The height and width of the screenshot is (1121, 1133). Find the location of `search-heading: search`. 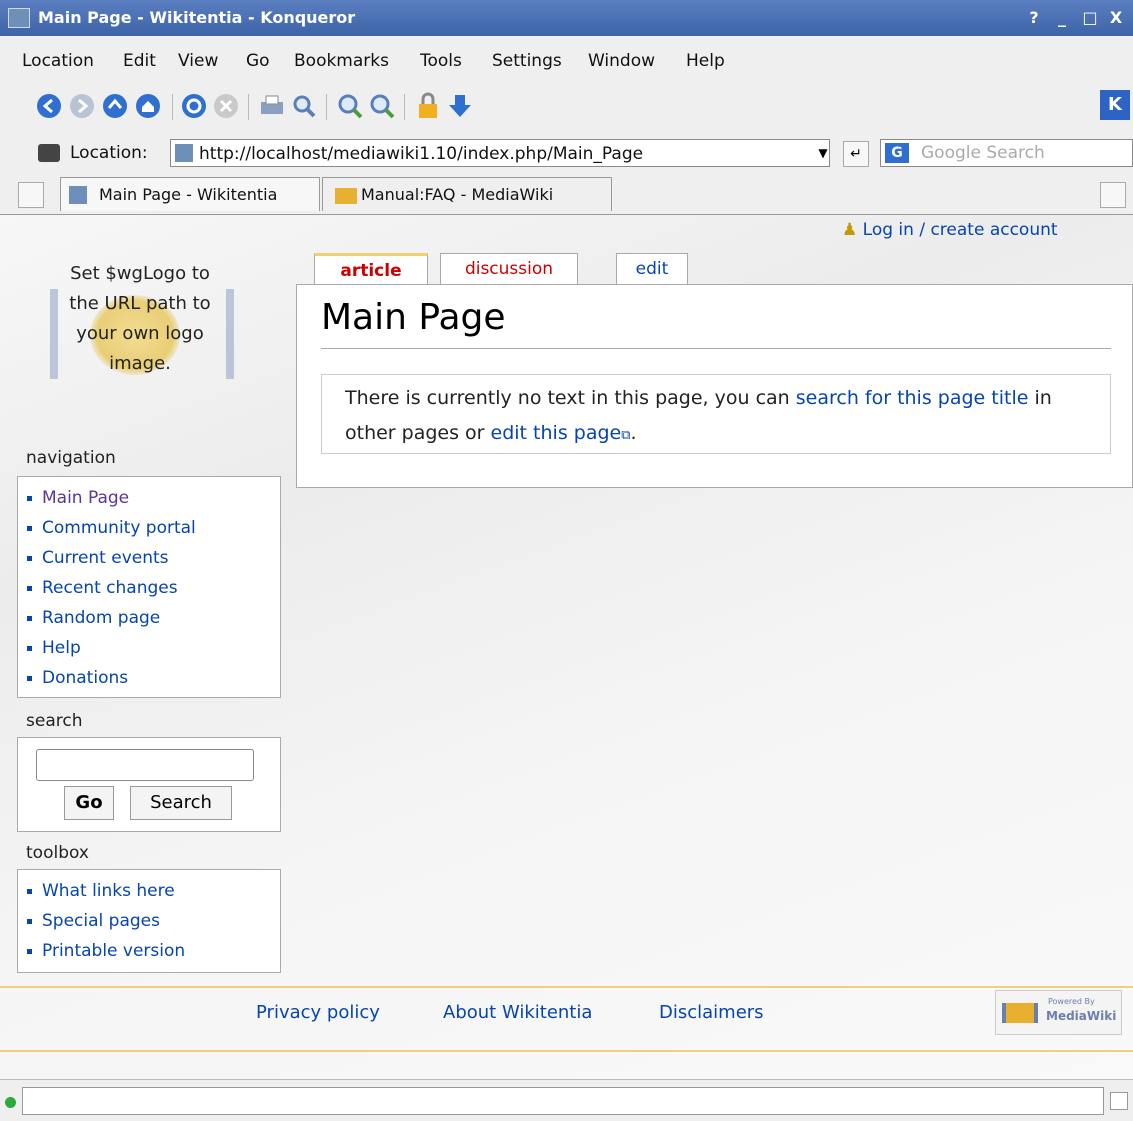

search-heading: search is located at coordinates (54, 721).